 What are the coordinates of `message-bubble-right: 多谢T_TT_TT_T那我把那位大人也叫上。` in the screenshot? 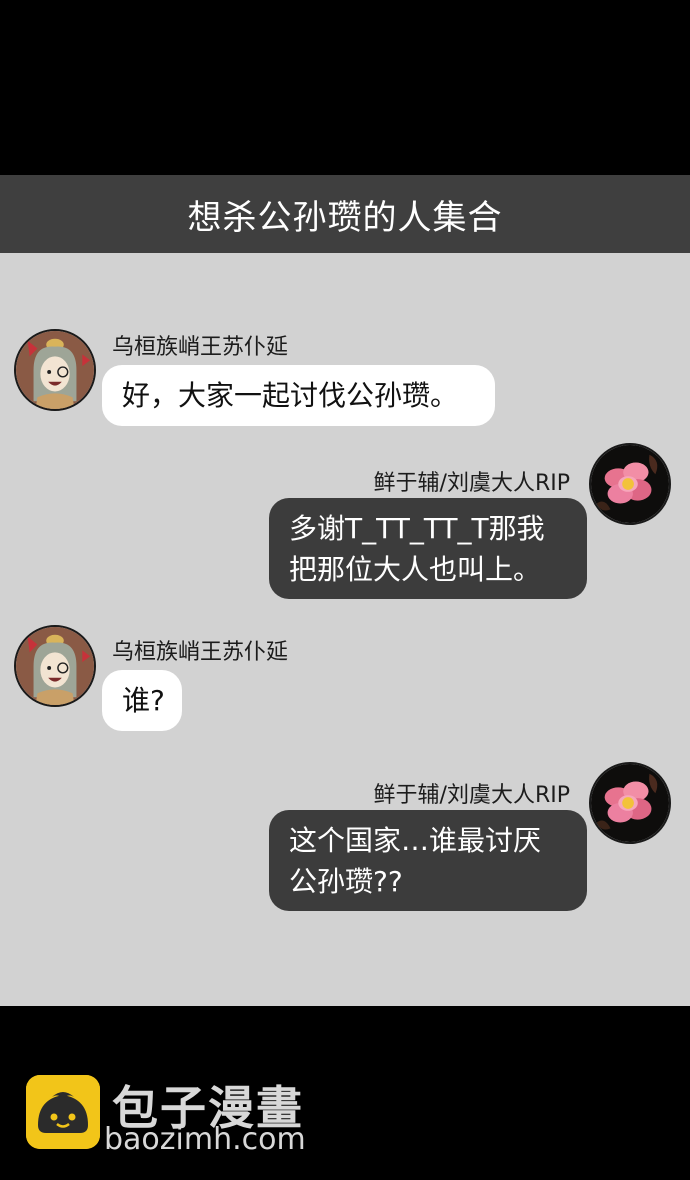 It's located at (428, 548).